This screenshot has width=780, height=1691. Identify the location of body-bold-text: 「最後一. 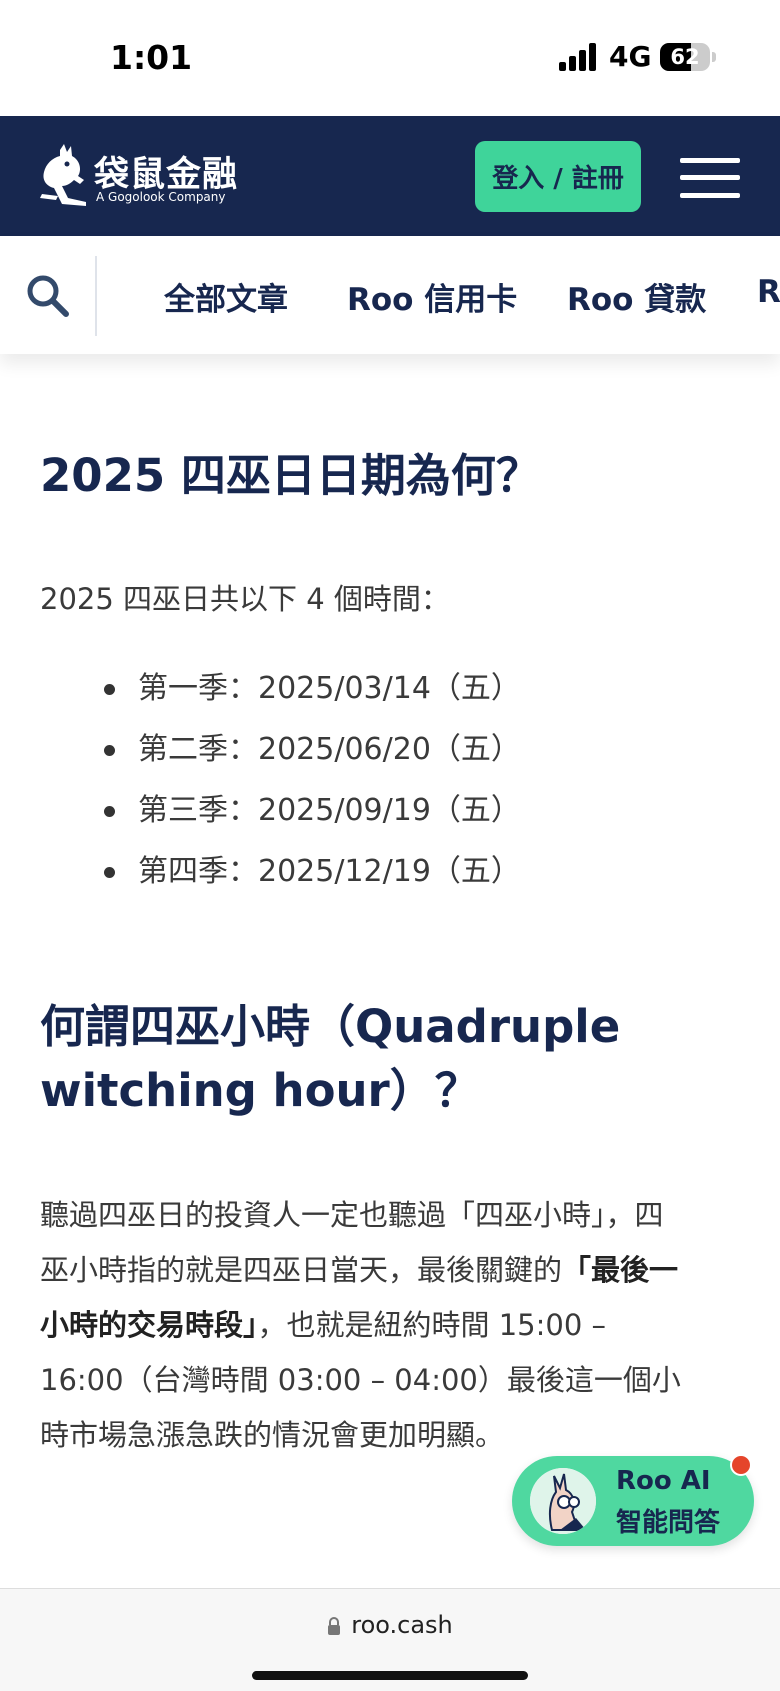
(620, 1270).